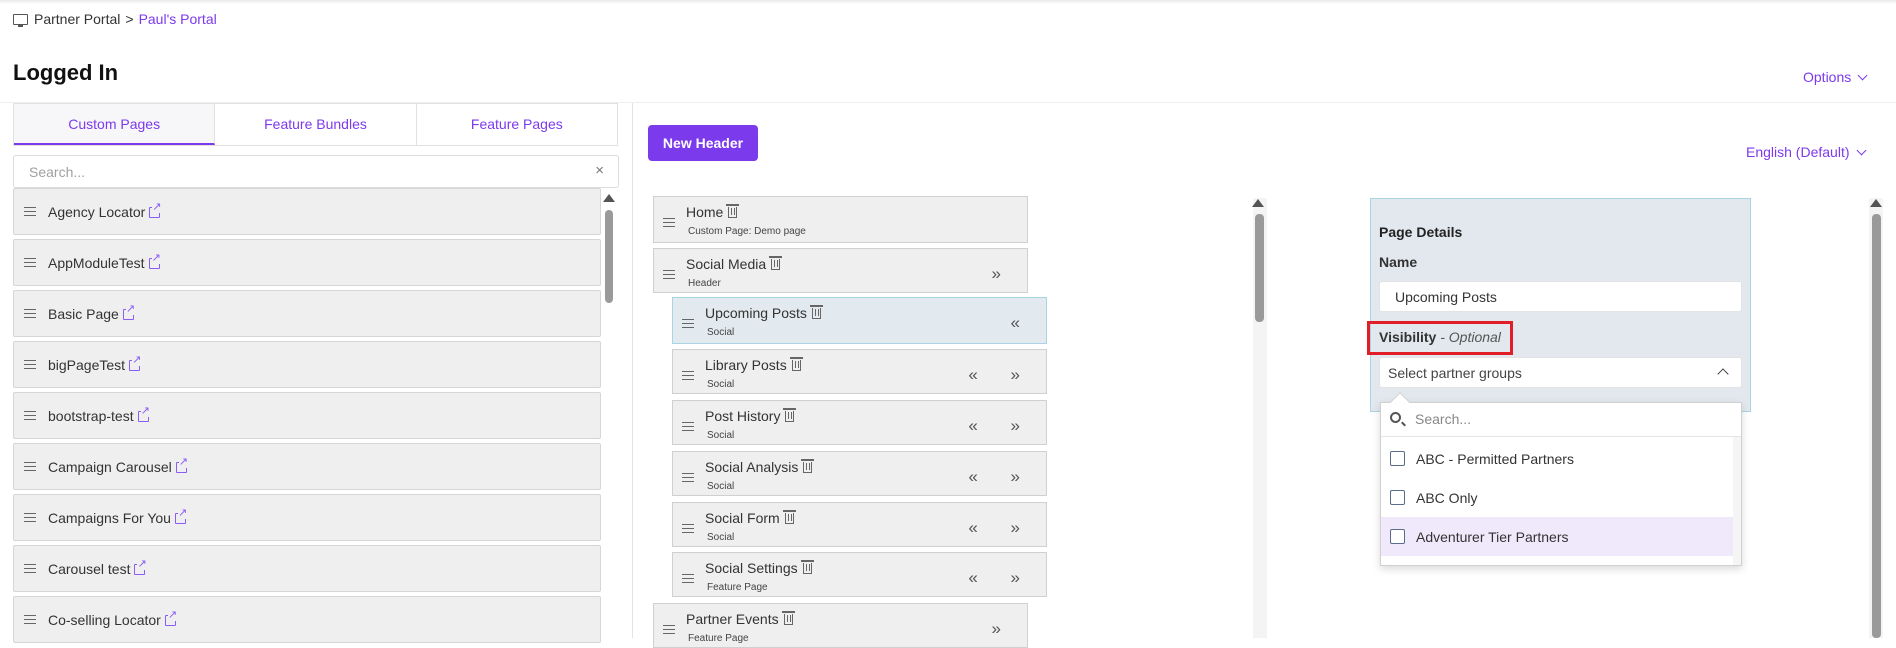 Image resolution: width=1896 pixels, height=648 pixels. I want to click on page-label: Carousel test, so click(89, 568).